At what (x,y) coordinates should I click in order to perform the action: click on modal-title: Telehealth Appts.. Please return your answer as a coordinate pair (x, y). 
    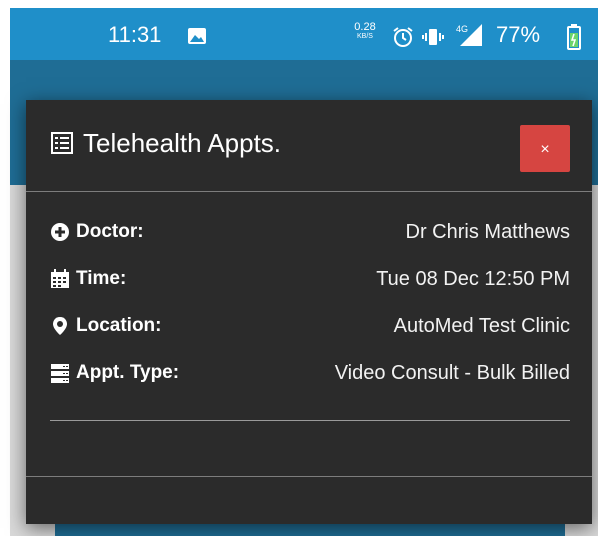
    Looking at the image, I should click on (182, 143).